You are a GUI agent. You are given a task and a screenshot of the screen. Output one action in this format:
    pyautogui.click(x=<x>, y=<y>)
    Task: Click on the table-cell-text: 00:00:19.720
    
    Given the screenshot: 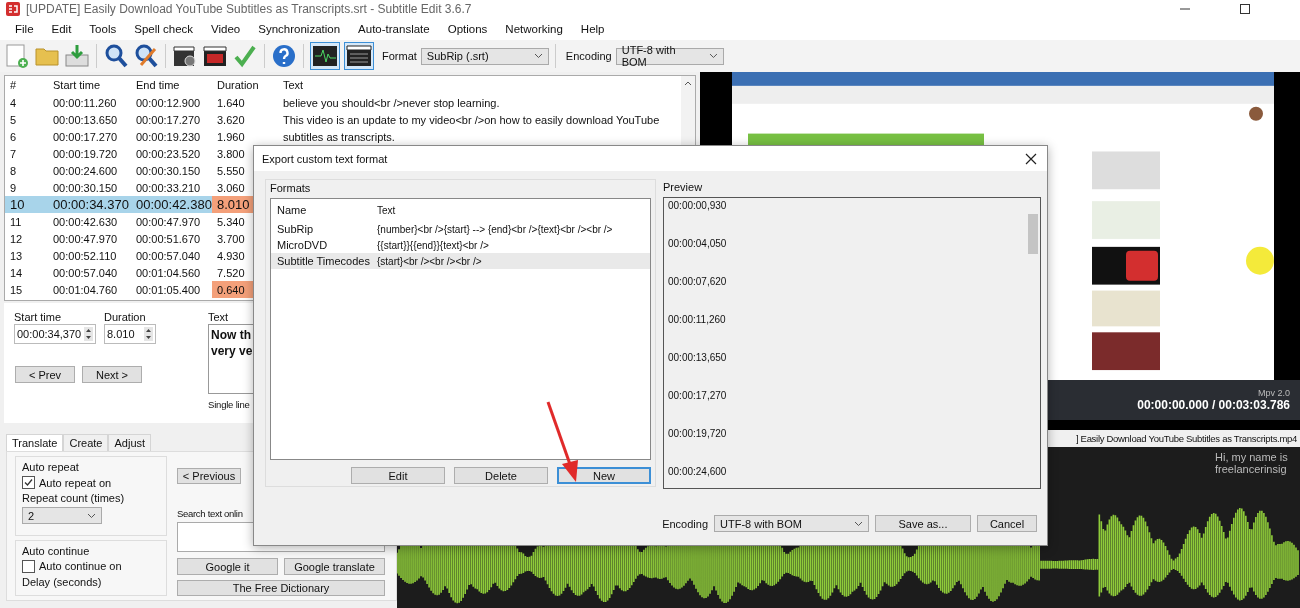 What is the action you would take?
    pyautogui.click(x=85, y=154)
    